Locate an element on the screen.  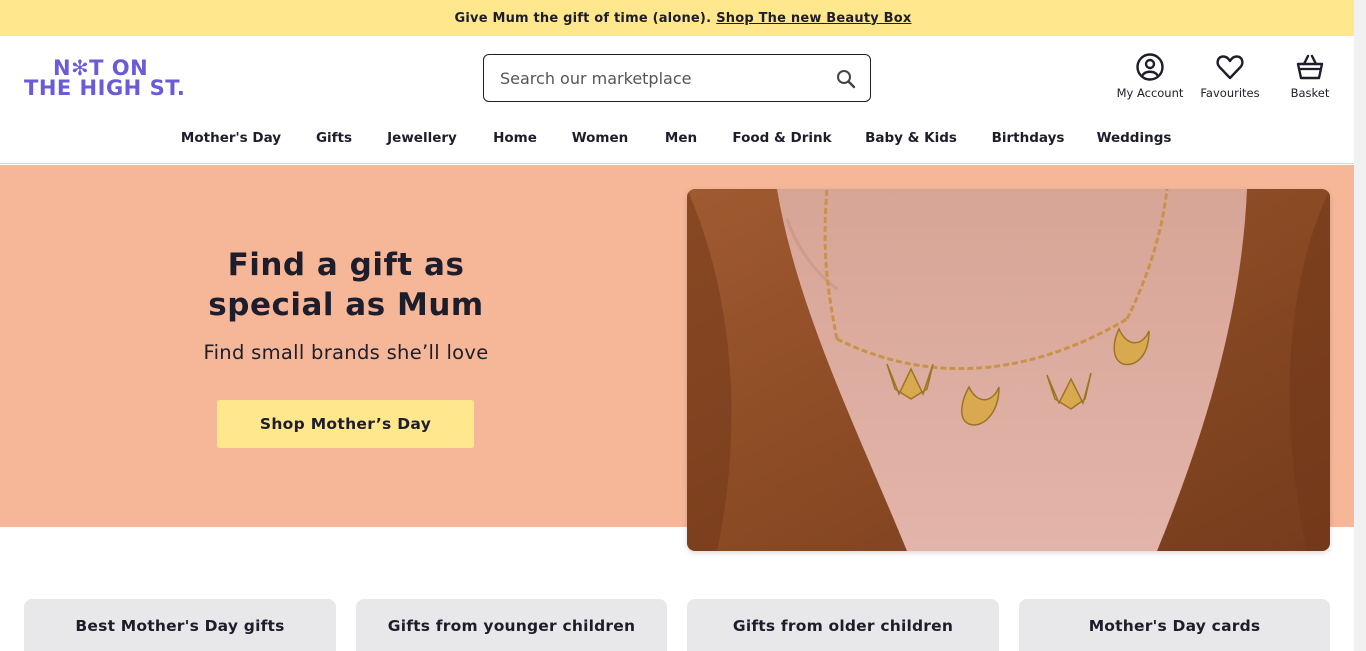
account-icon is located at coordinates (1150, 67).